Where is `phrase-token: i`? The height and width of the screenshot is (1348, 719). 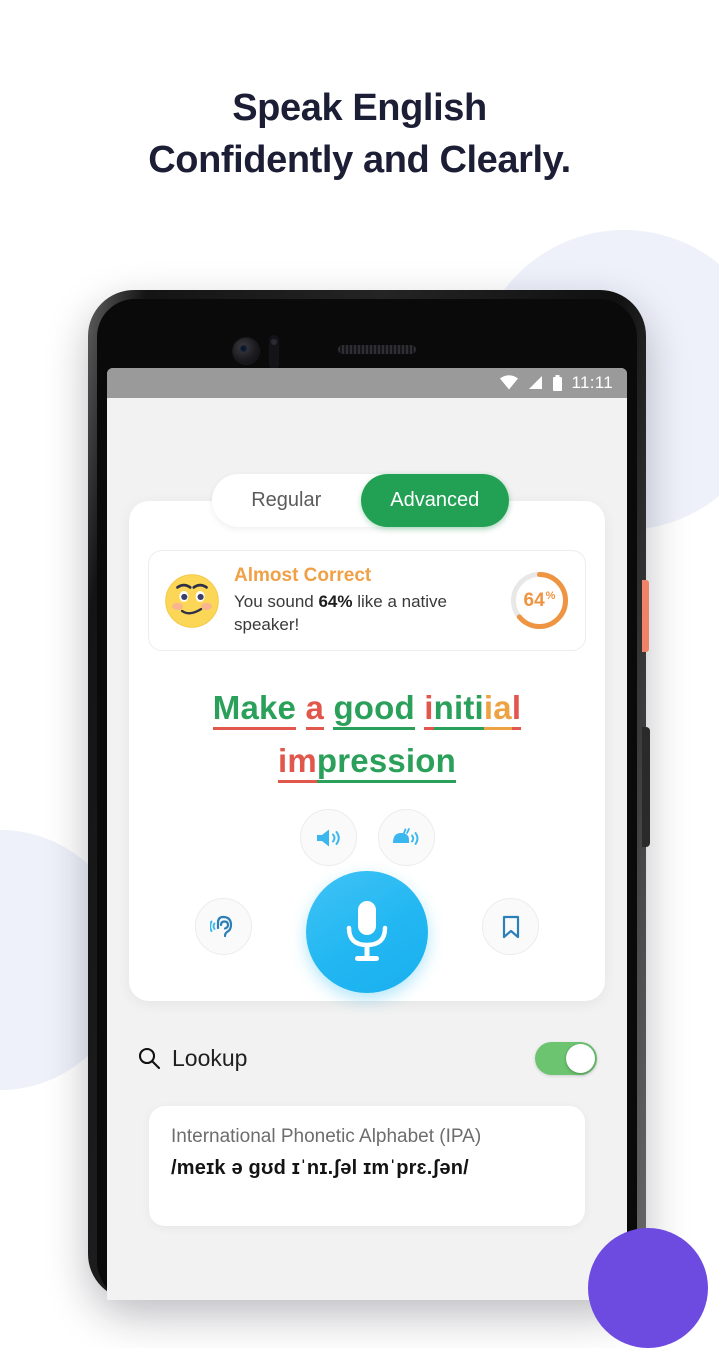
phrase-token: i is located at coordinates (429, 709).